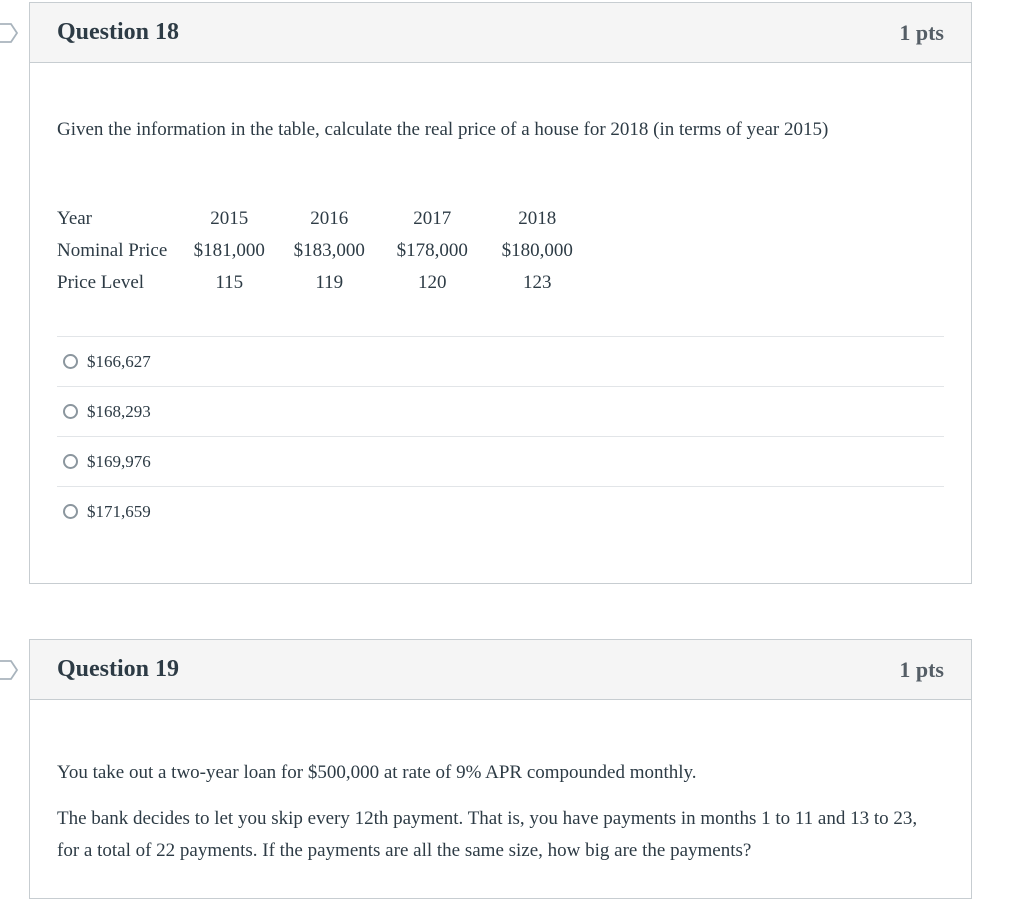  Describe the element at coordinates (537, 250) in the screenshot. I see `table-cell: $180,000` at that location.